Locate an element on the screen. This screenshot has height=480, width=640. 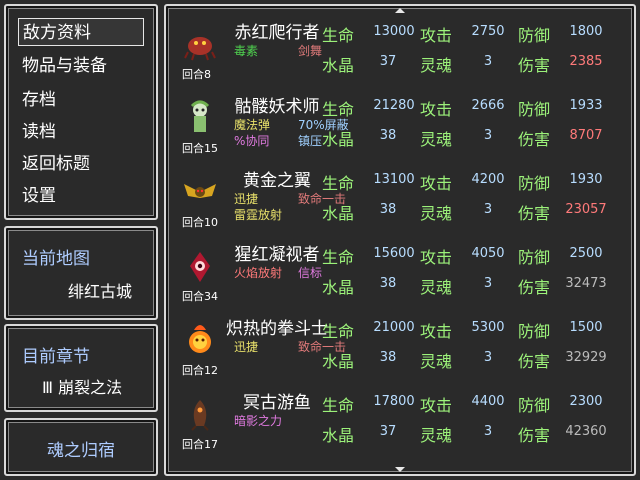
menu-item-settings: 设置 is located at coordinates (81, 196).